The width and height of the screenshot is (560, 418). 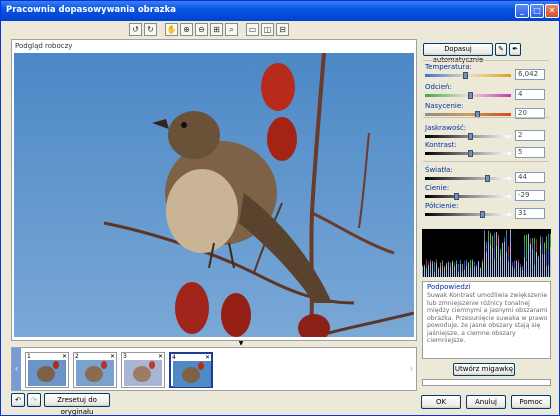 What do you see at coordinates (91, 10) in the screenshot?
I see `window-title: Pracownia dopasowywania obrazka` at bounding box center [91, 10].